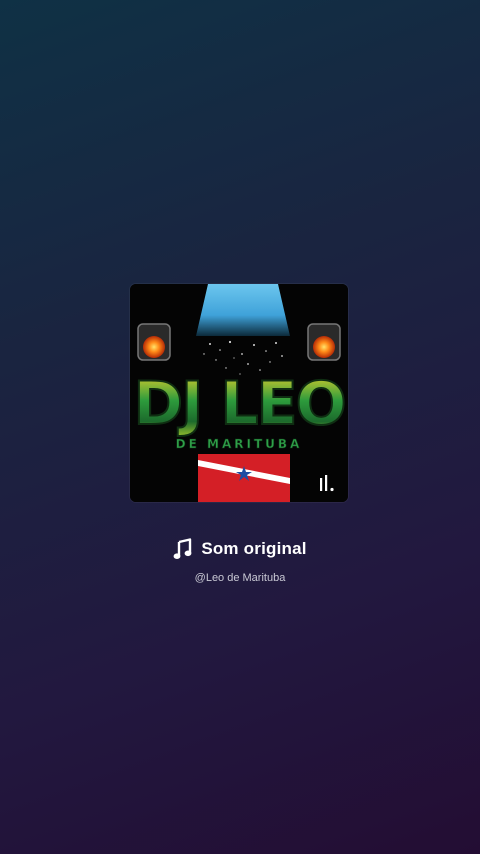 The height and width of the screenshot is (854, 480). What do you see at coordinates (238, 404) in the screenshot?
I see `logo-text: DJ LEO` at bounding box center [238, 404].